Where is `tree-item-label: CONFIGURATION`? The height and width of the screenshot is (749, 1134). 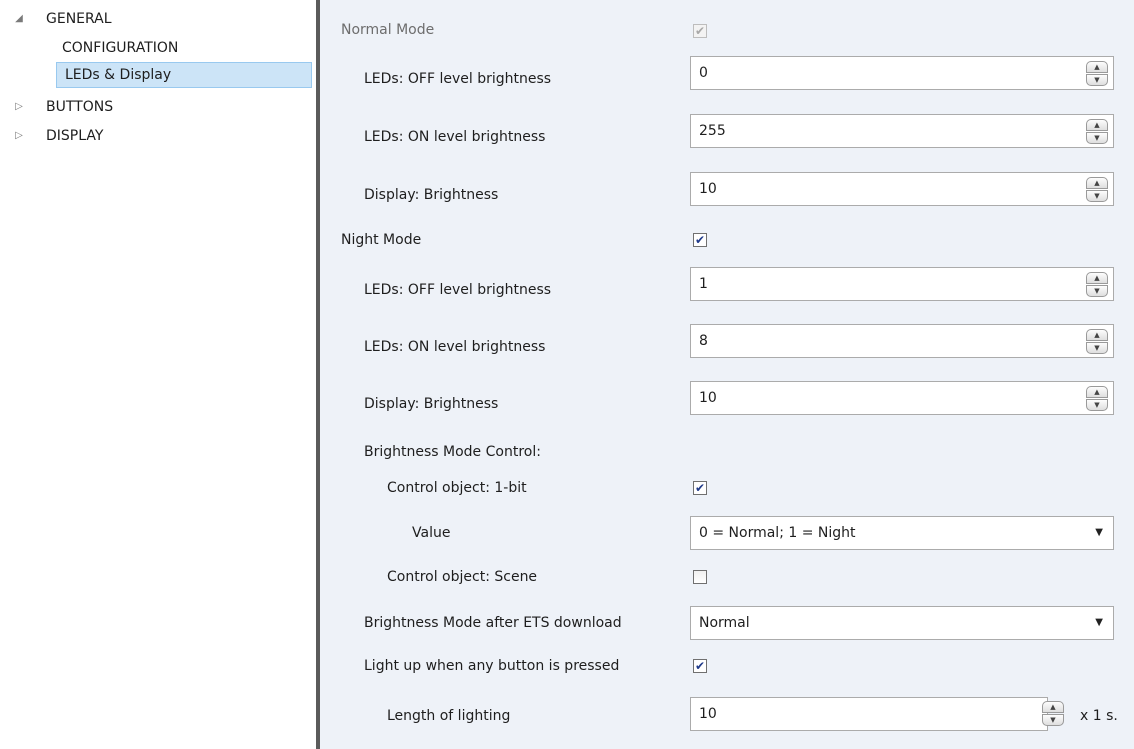
tree-item-label: CONFIGURATION is located at coordinates (120, 48).